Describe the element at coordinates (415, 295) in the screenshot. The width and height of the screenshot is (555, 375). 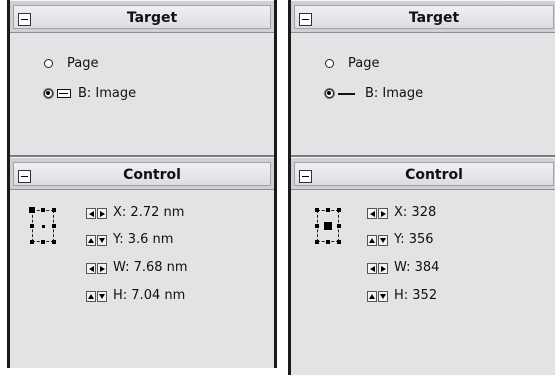
I see `h-field: H: 352` at that location.